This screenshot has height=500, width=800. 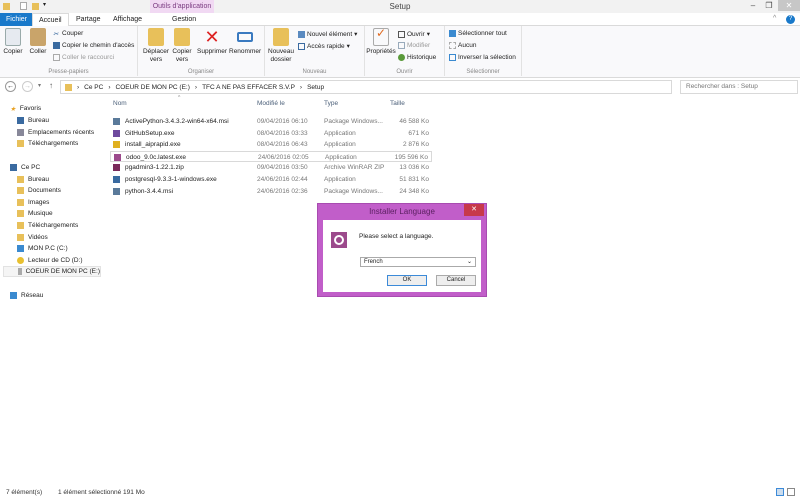 What do you see at coordinates (38, 42) in the screenshot?
I see `coller-button: Coller` at bounding box center [38, 42].